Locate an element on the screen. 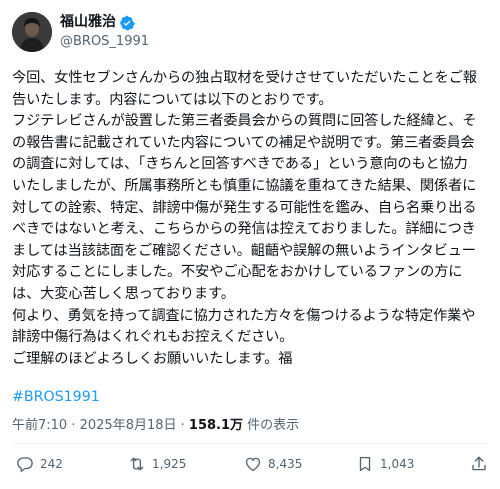  share-icon is located at coordinates (479, 463).